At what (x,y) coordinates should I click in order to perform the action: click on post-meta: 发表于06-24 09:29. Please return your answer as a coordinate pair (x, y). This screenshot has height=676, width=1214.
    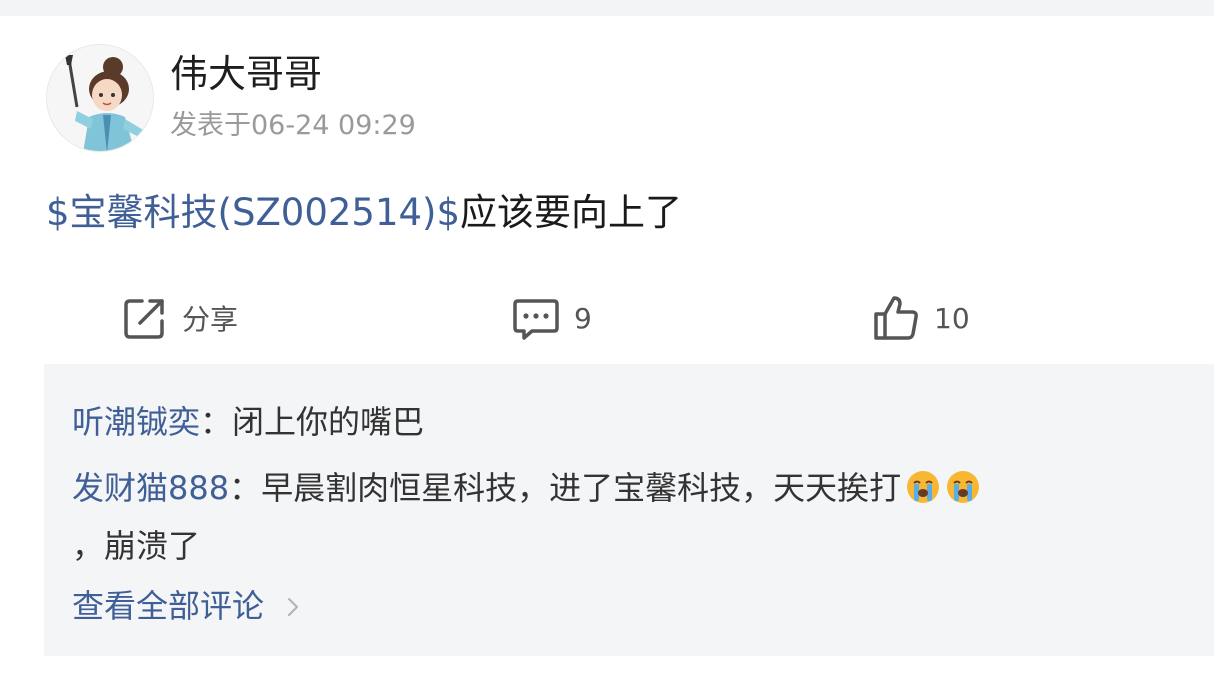
    Looking at the image, I should click on (293, 126).